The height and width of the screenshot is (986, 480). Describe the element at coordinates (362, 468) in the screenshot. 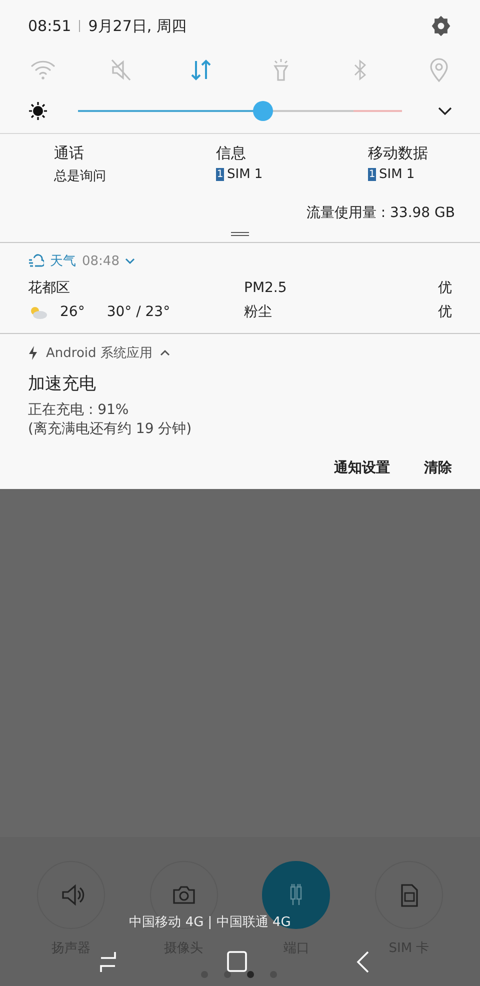

I see `notification-action: 通知设置` at that location.